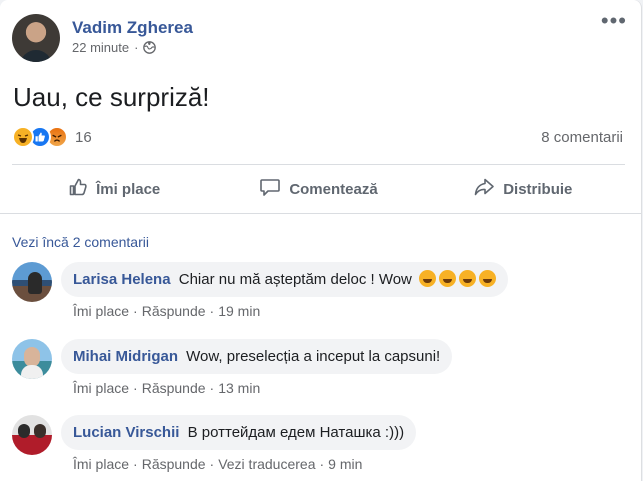 The height and width of the screenshot is (481, 643). What do you see at coordinates (83, 137) in the screenshot?
I see `reaction-count: 16` at bounding box center [83, 137].